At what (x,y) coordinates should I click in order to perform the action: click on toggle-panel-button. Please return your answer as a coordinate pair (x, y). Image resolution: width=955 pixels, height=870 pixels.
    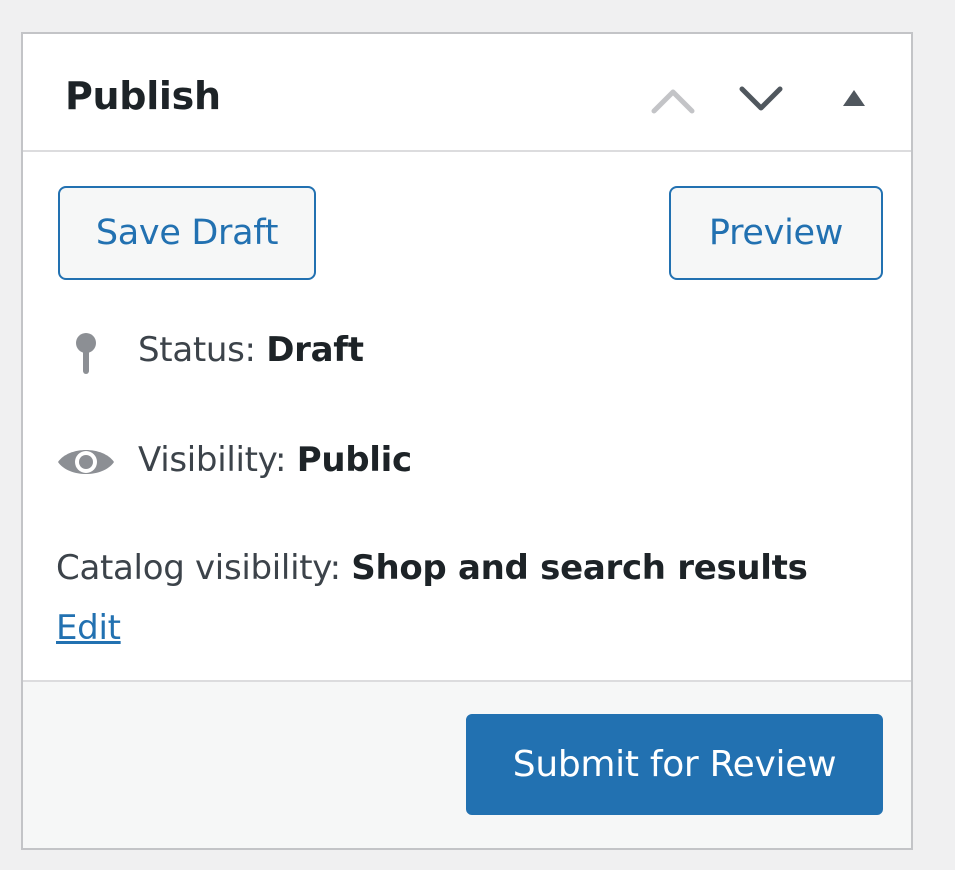
    Looking at the image, I should click on (854, 98).